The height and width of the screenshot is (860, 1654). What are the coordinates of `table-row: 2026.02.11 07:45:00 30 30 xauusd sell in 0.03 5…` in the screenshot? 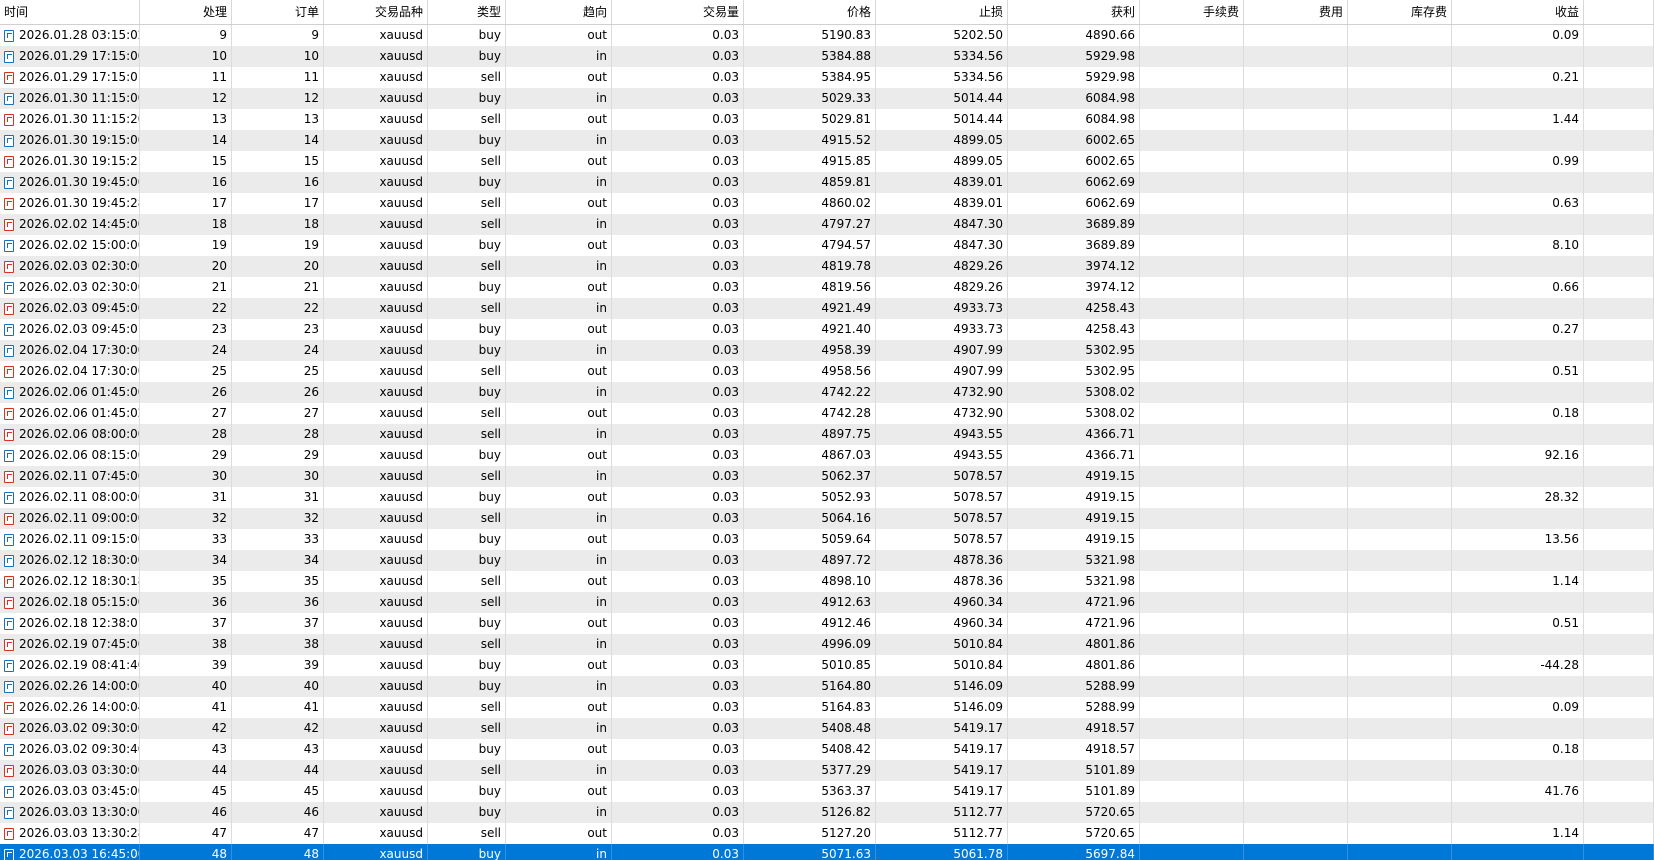 It's located at (827, 476).